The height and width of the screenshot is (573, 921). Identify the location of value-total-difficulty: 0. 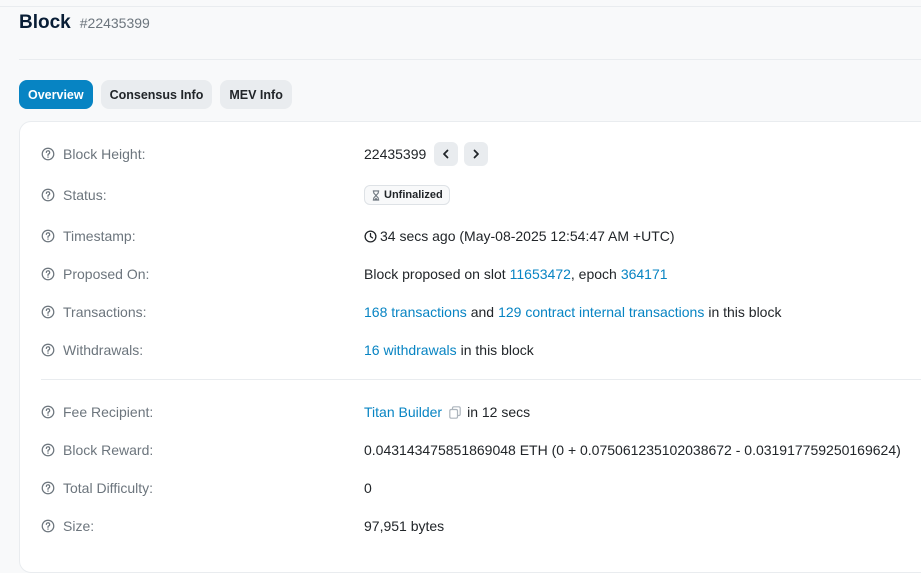
(368, 488).